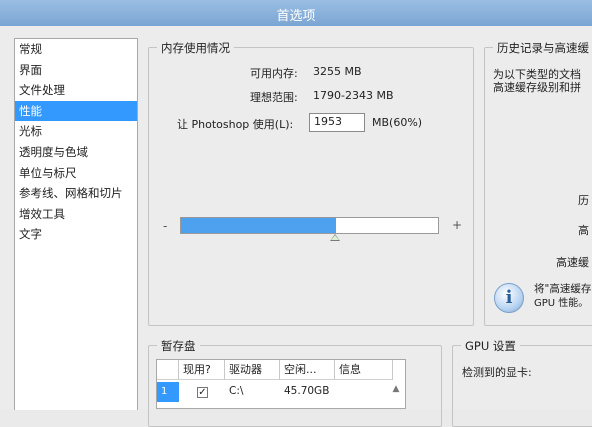 This screenshot has height=427, width=592. I want to click on decrease-symbol: -, so click(165, 226).